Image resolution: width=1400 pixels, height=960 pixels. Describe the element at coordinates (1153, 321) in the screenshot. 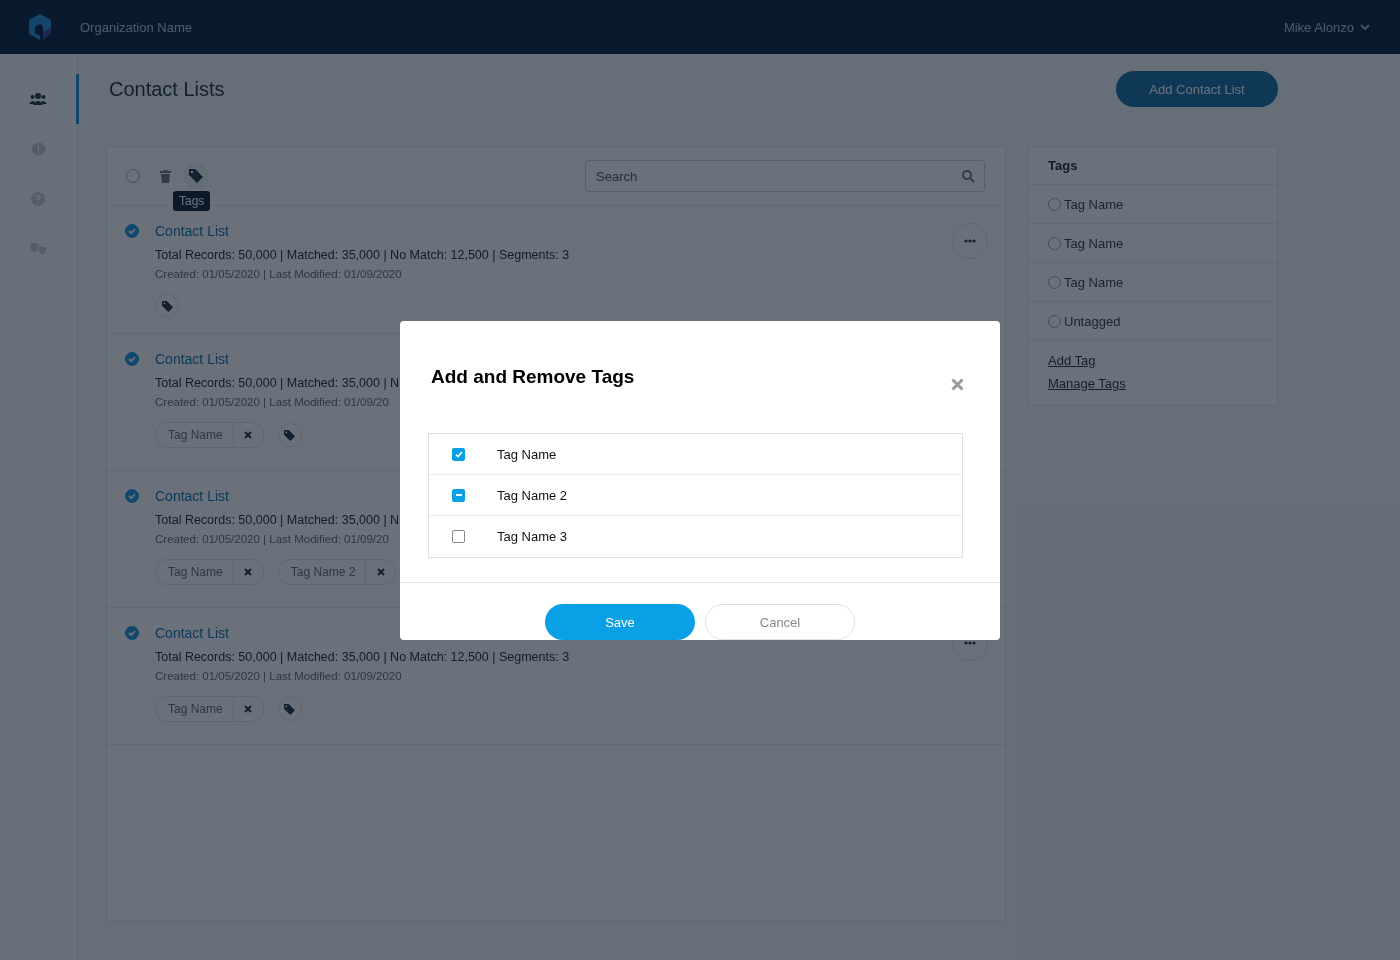

I see `tag-filter-item: Untagged` at that location.